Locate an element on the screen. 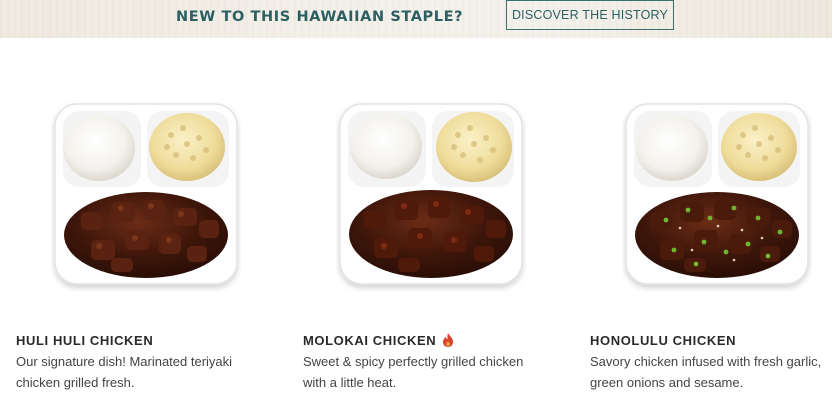 The image size is (832, 396). menu-item-title-text: MOLOKAI CHICKEN is located at coordinates (369, 340).